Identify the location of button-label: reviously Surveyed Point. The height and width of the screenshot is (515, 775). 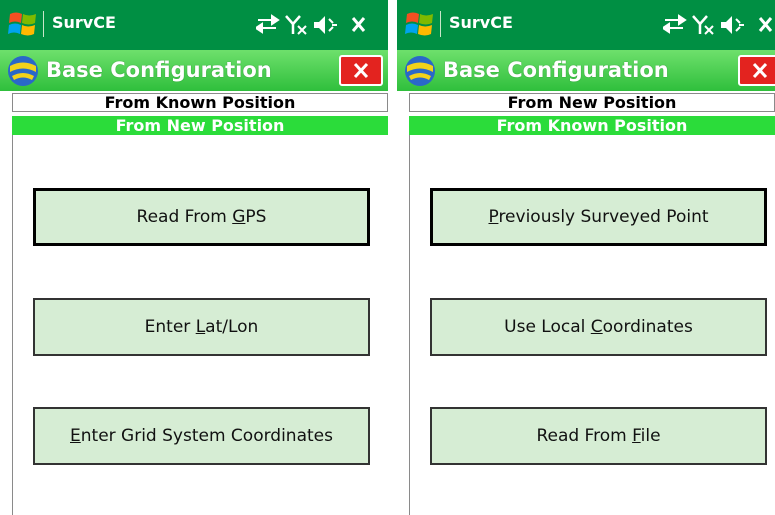
(603, 217).